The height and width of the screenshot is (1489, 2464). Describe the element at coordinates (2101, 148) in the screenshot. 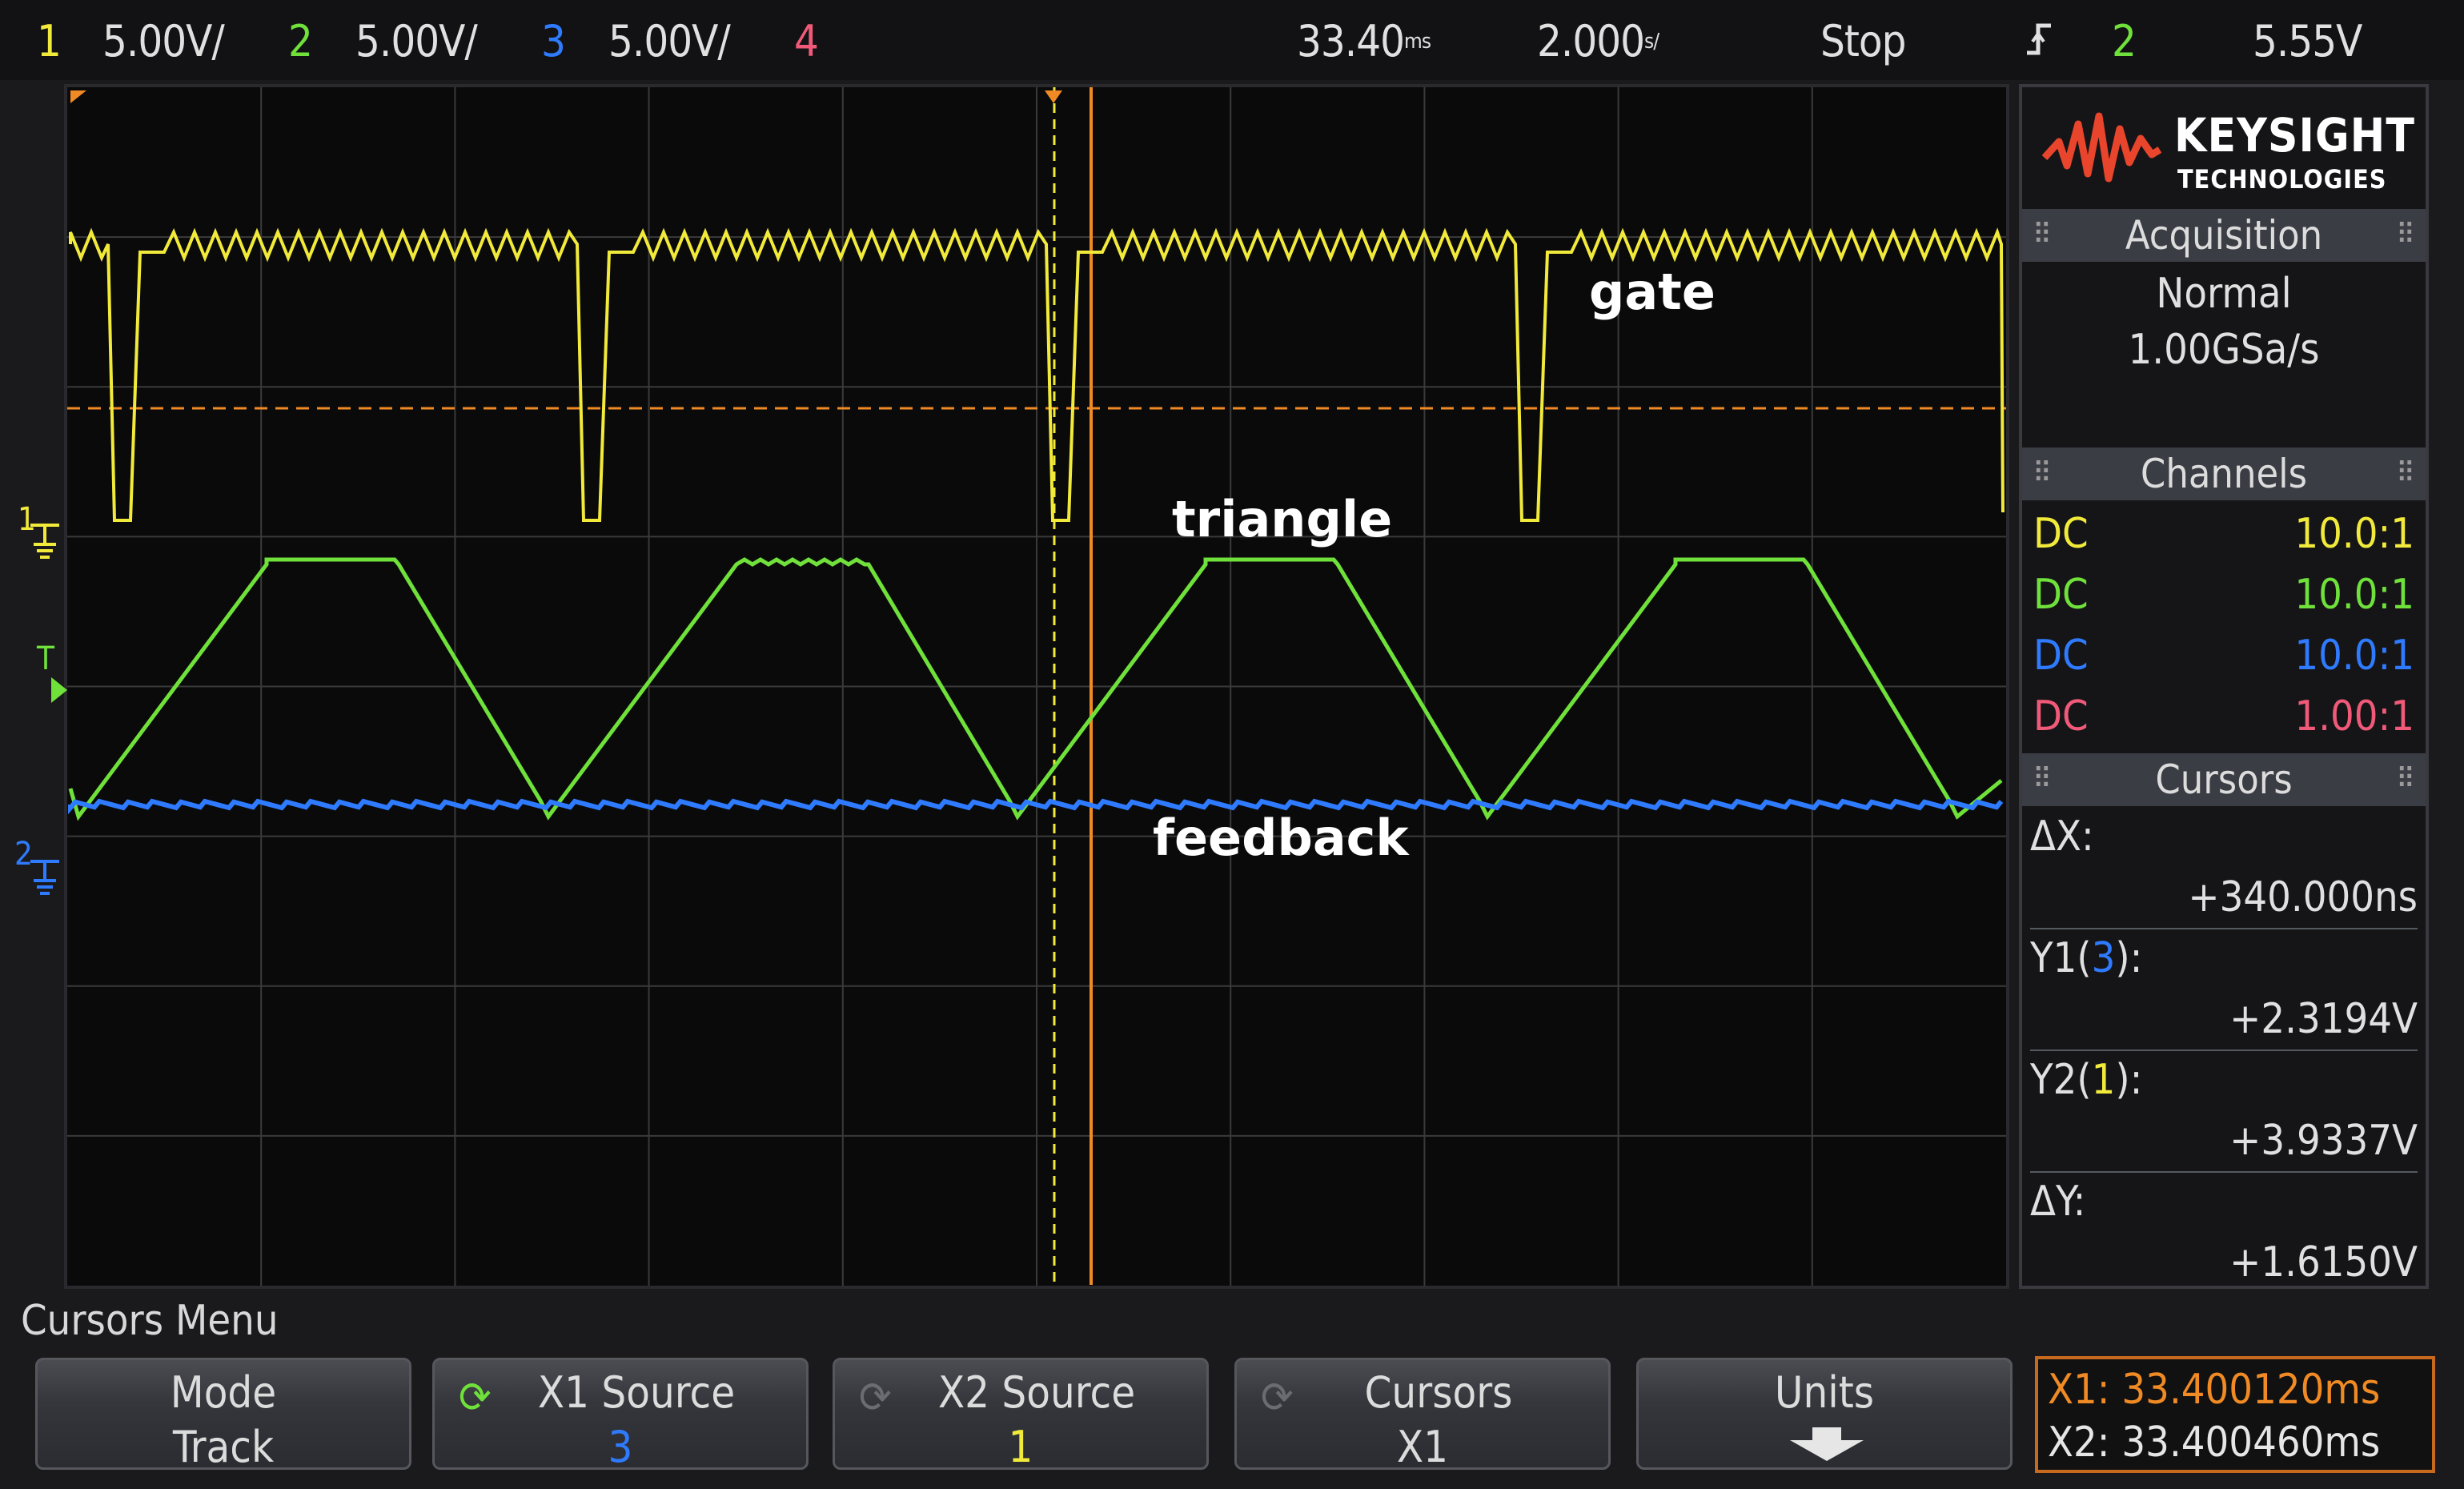

I see `keysight-wave-icon` at that location.